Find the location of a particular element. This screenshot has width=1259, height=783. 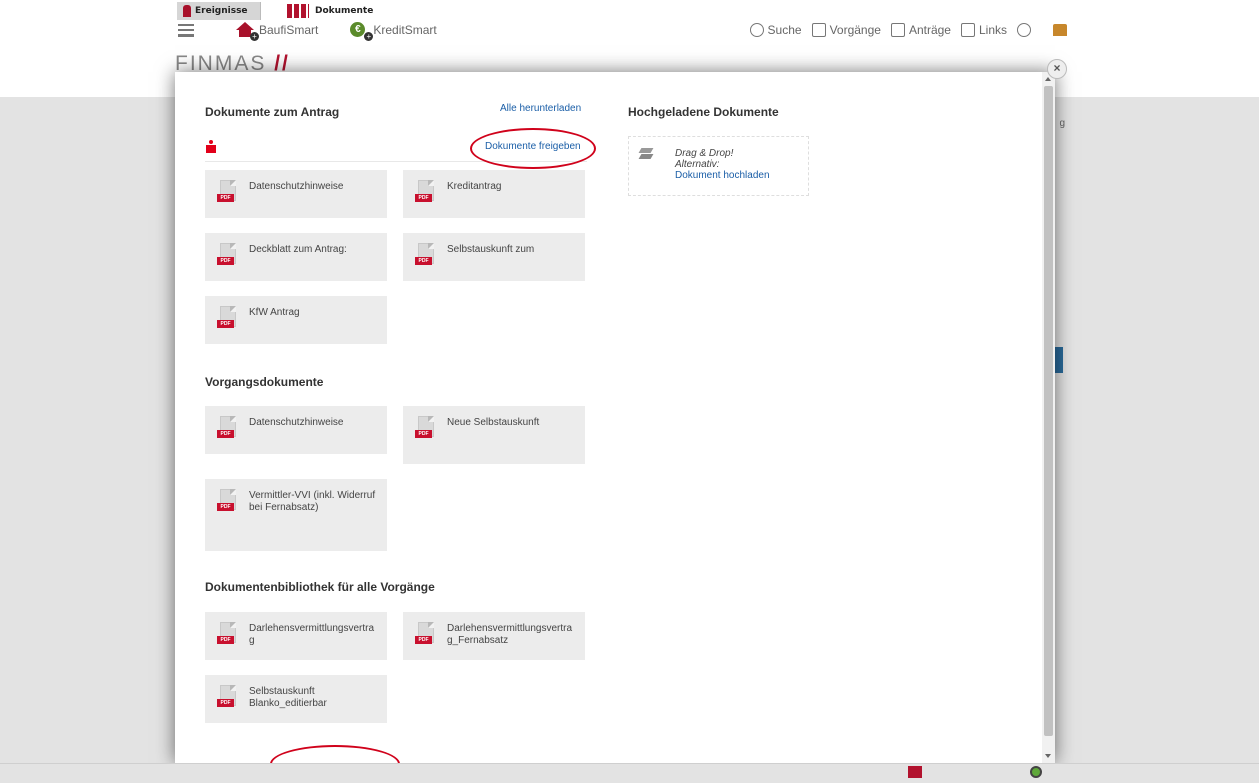

background-blue-button is located at coordinates (1059, 360).